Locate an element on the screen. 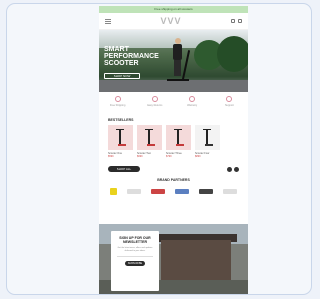  return-icon is located at coordinates (154, 99).